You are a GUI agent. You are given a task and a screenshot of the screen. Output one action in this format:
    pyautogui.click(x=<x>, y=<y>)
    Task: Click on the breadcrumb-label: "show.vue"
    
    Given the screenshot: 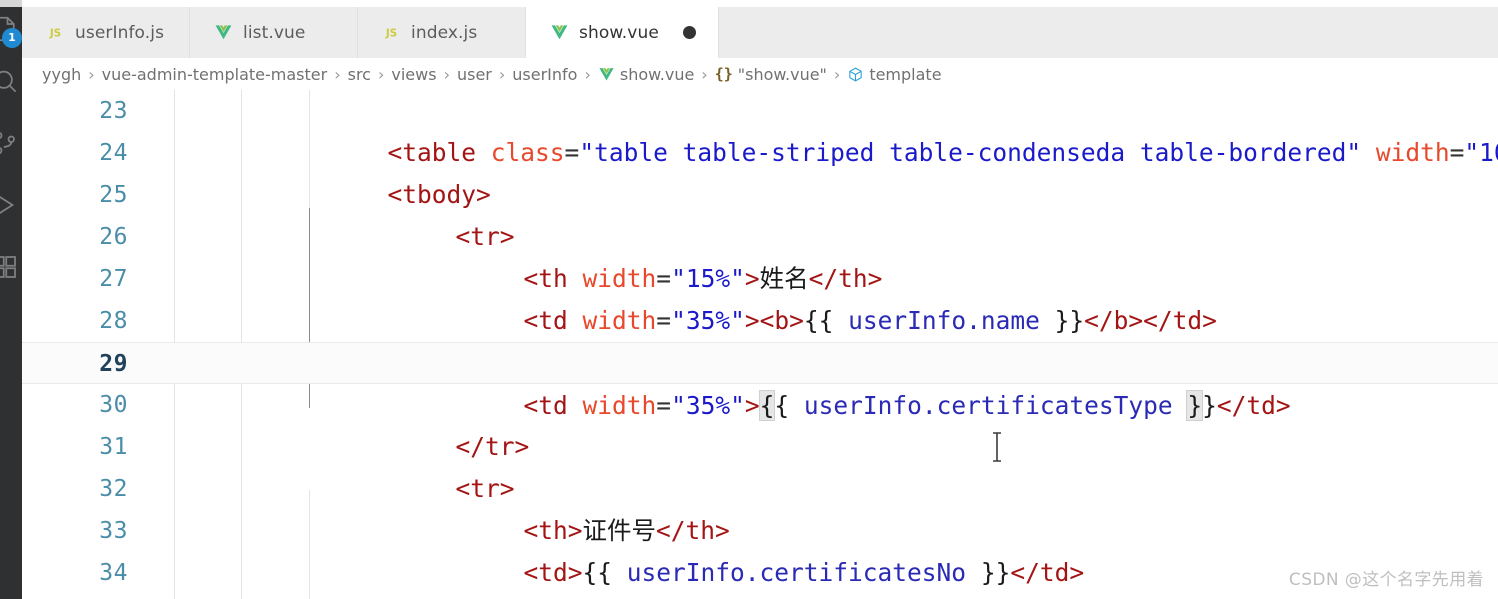 What is the action you would take?
    pyautogui.click(x=782, y=74)
    